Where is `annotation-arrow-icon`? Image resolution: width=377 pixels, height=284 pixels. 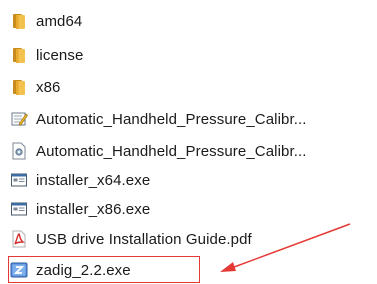
annotation-arrow-icon is located at coordinates (285, 247).